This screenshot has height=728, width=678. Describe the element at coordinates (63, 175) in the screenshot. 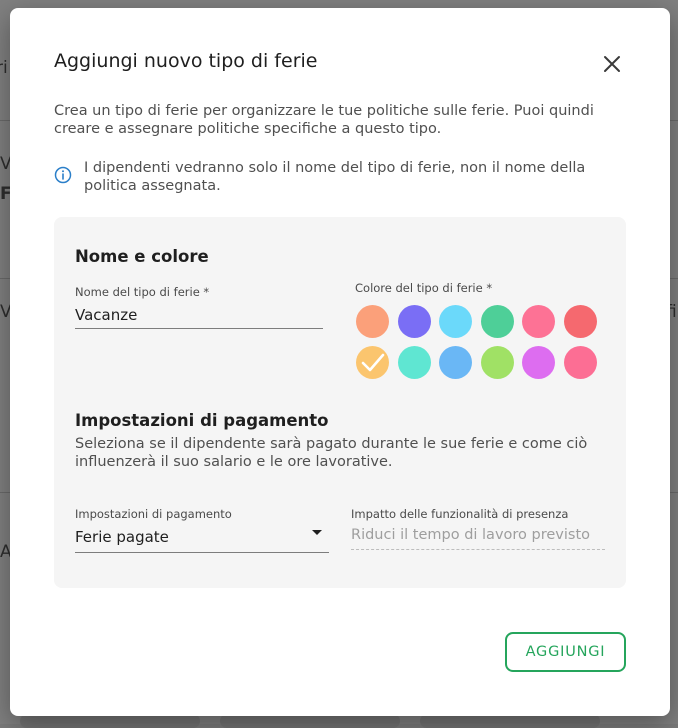

I see `info-icon` at that location.